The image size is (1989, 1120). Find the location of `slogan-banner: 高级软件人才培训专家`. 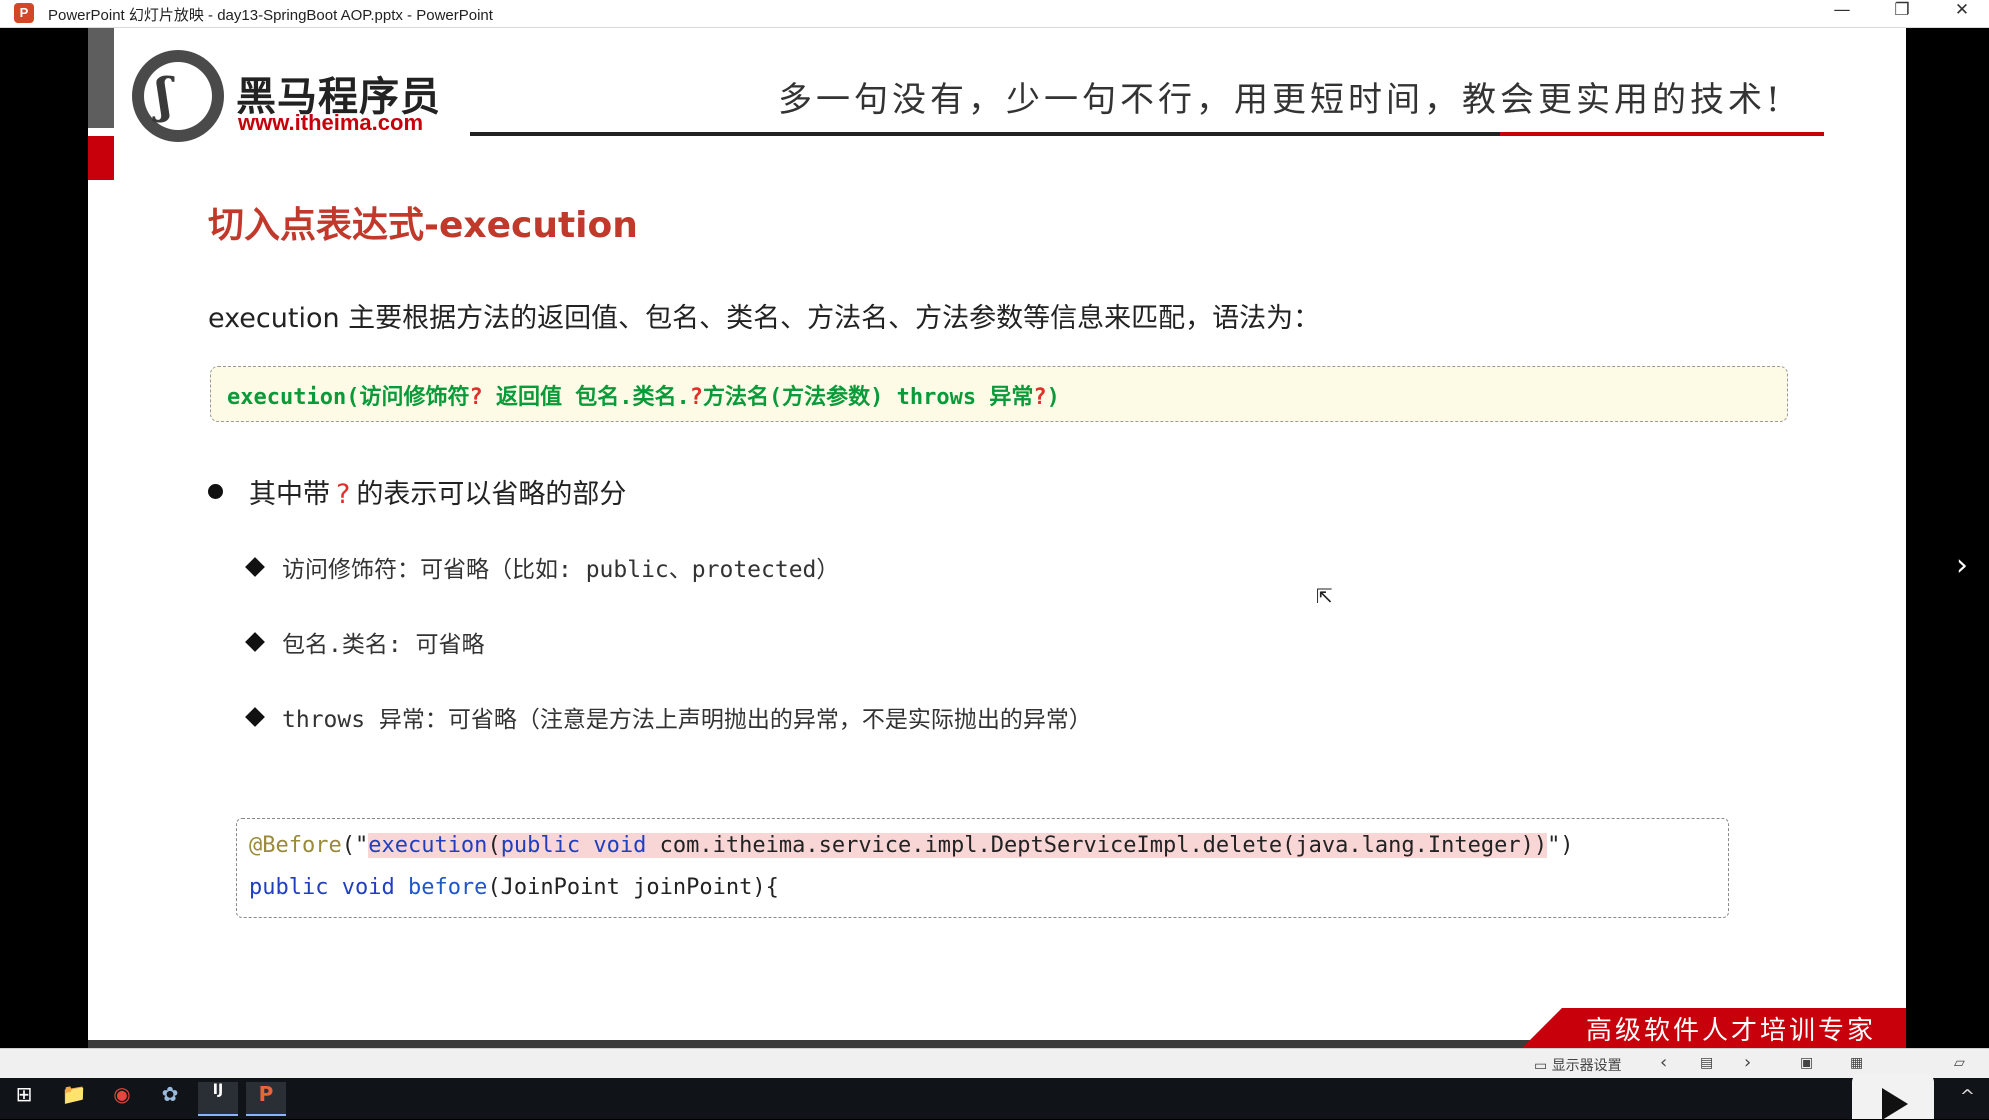

slogan-banner: 高级软件人才培训专家 is located at coordinates (1714, 1028).